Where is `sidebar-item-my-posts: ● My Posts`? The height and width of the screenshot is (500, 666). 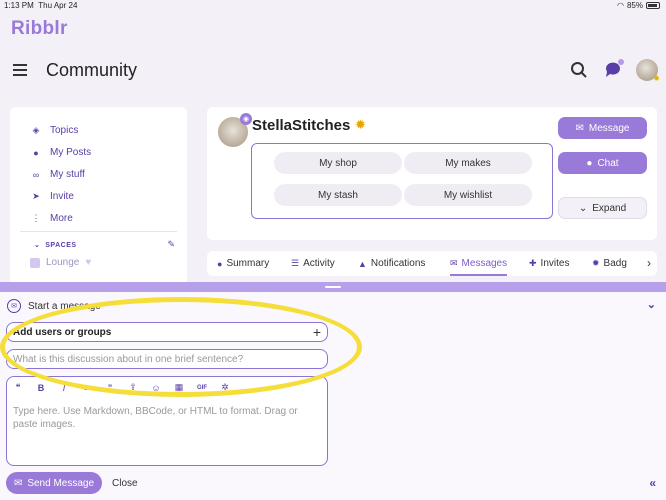 sidebar-item-my-posts: ● My Posts is located at coordinates (60, 152).